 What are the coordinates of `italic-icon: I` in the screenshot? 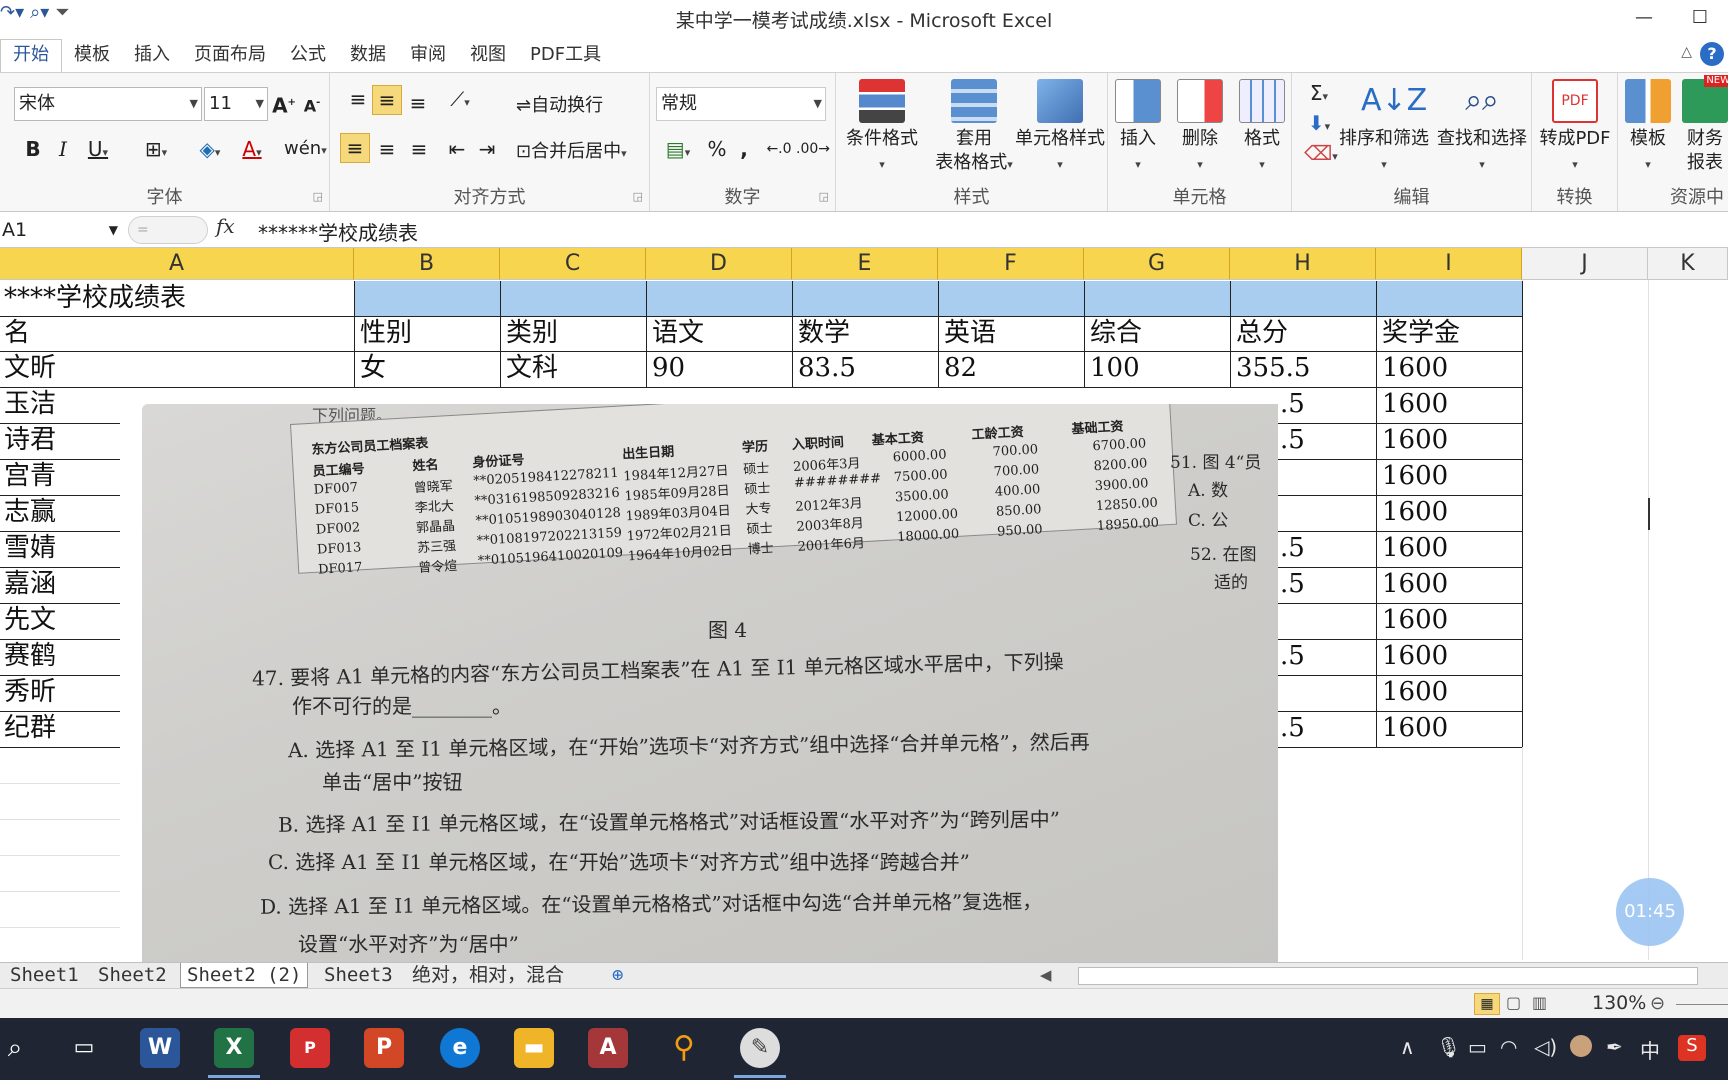 It's located at (63, 149).